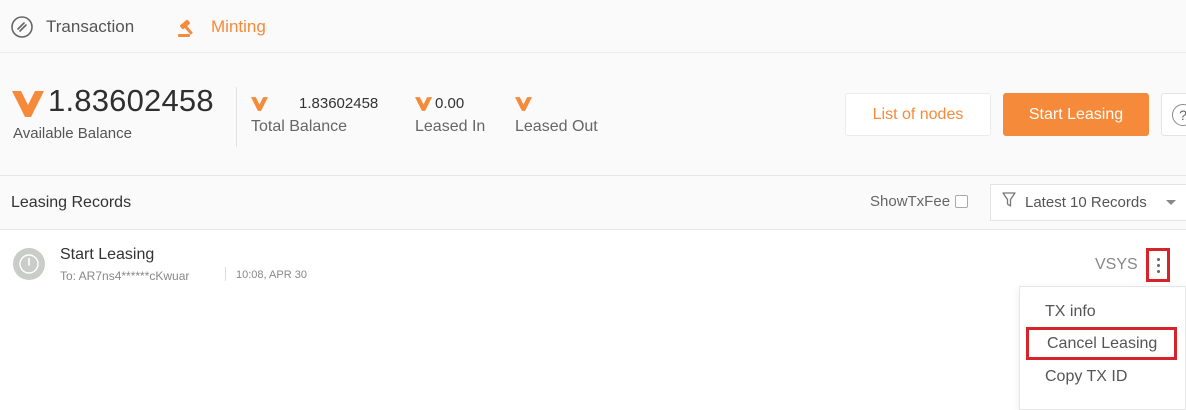 The height and width of the screenshot is (410, 1186). Describe the element at coordinates (450, 126) in the screenshot. I see `leased-in-label: Leased In` at that location.